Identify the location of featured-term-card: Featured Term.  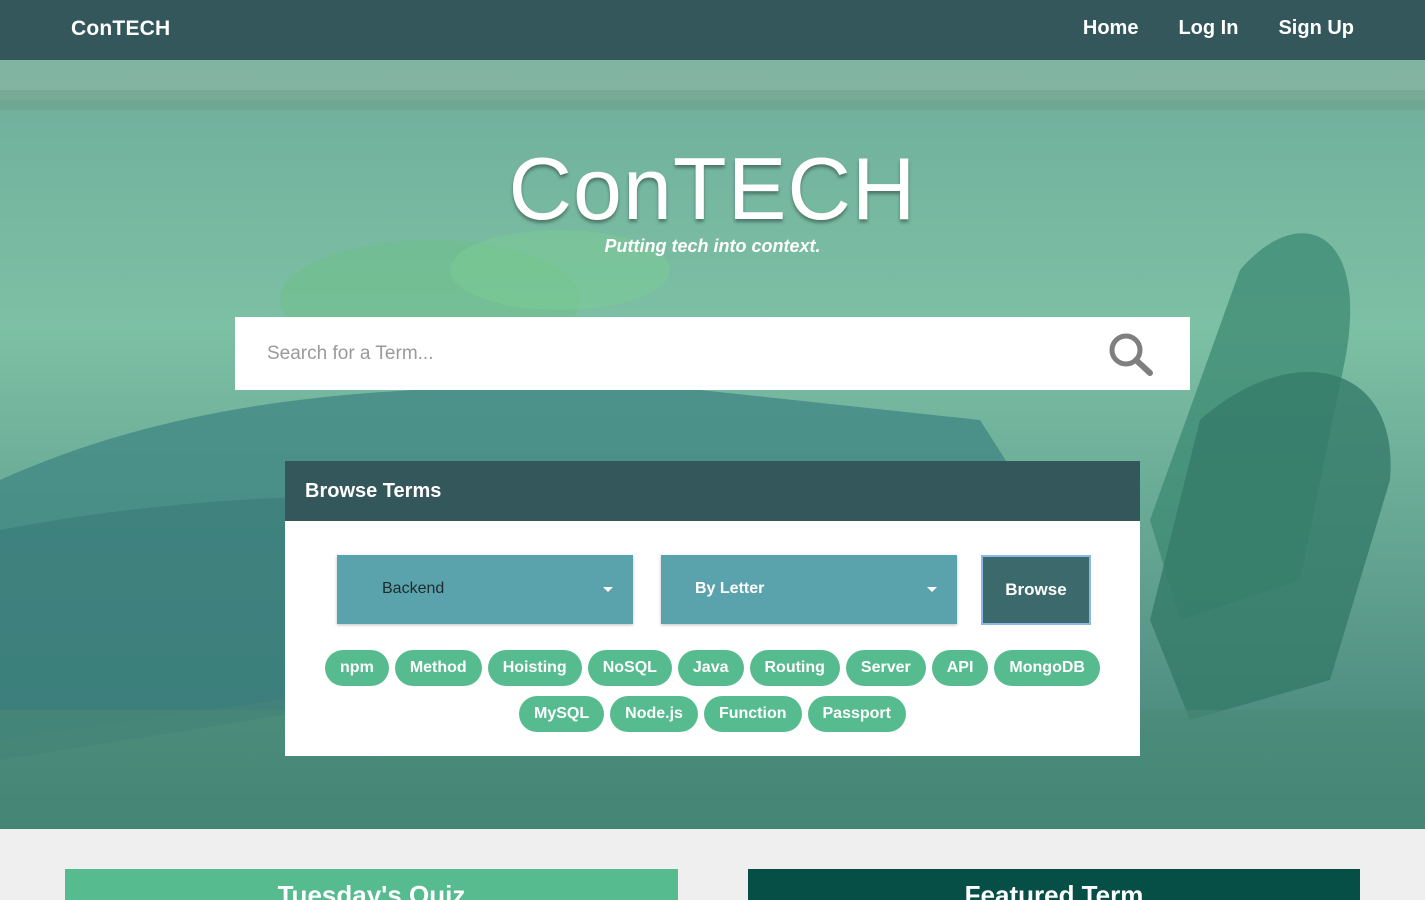
(1054, 884).